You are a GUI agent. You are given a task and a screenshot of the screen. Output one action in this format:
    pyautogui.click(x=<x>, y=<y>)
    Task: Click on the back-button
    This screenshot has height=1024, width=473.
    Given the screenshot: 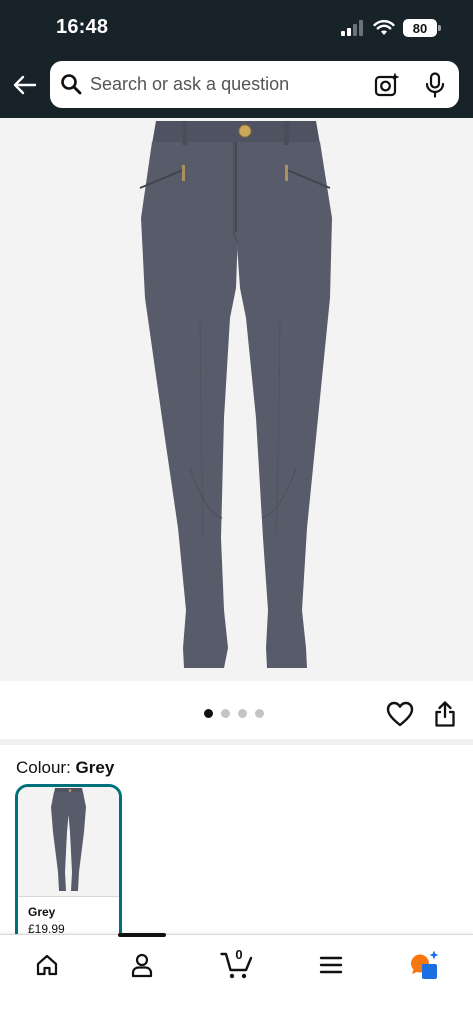 What is the action you would take?
    pyautogui.click(x=25, y=85)
    